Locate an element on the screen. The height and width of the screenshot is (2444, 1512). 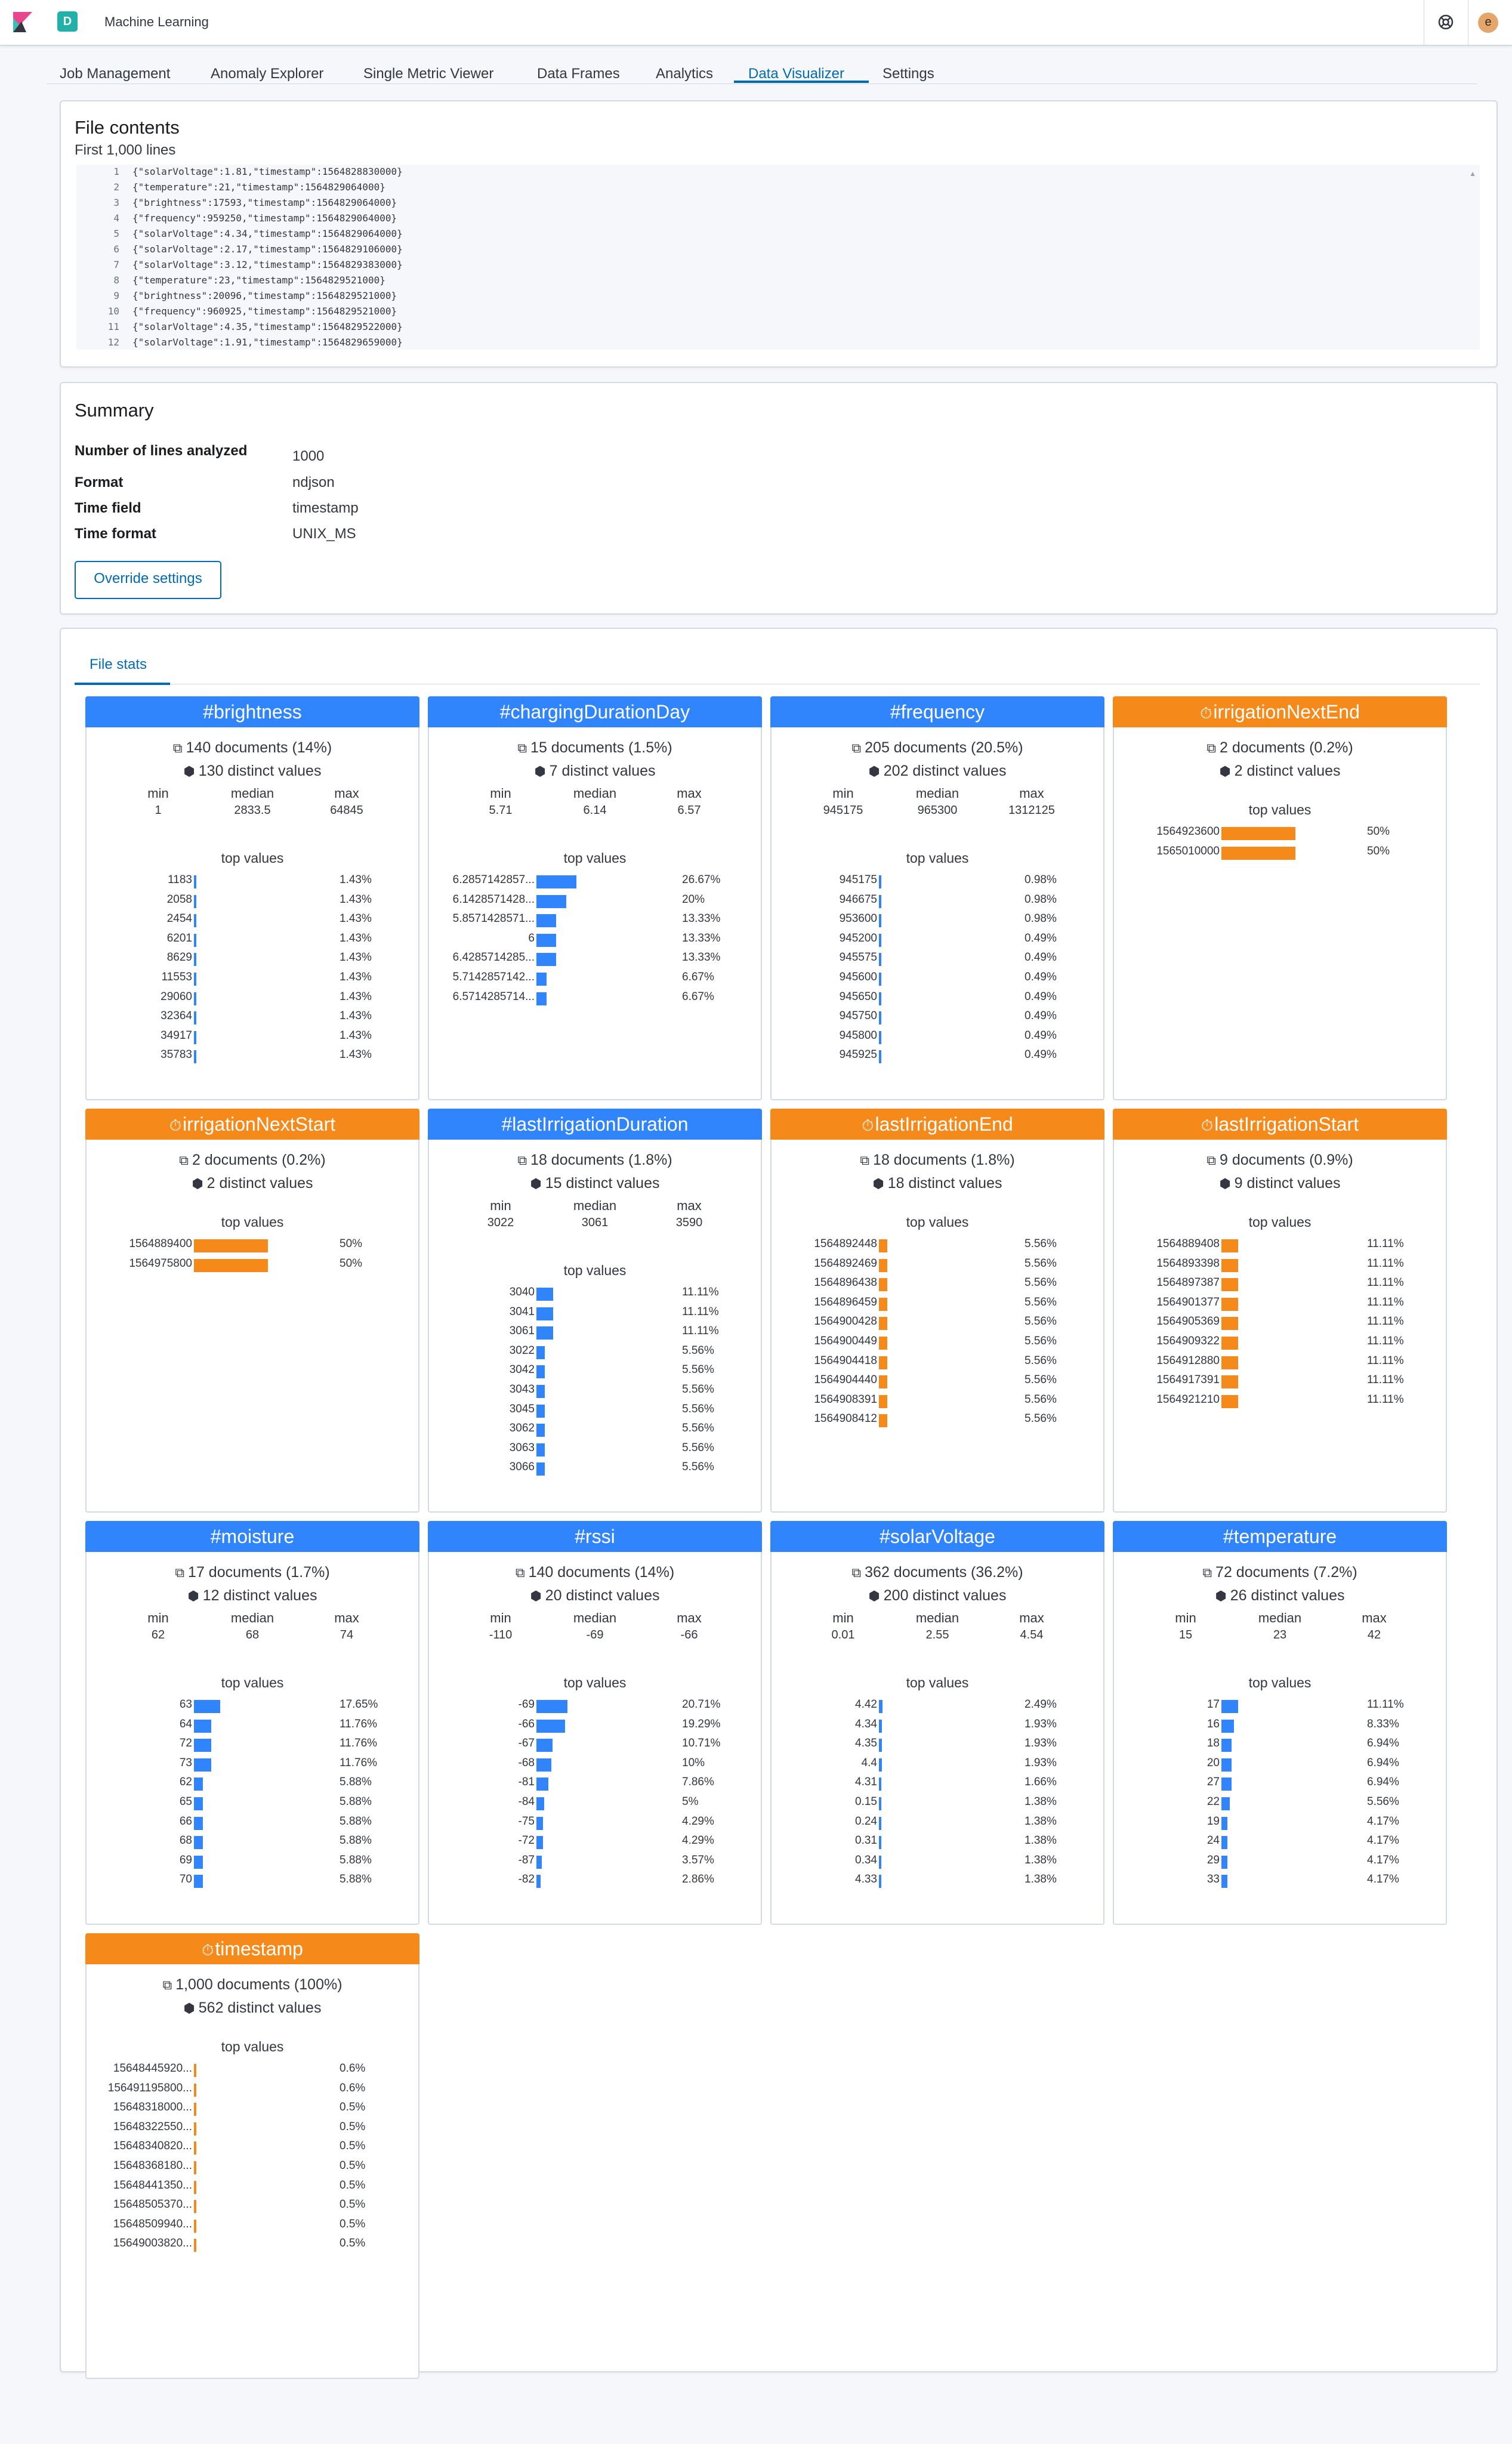
top-value-row: 1564975800 50% is located at coordinates (252, 1267).